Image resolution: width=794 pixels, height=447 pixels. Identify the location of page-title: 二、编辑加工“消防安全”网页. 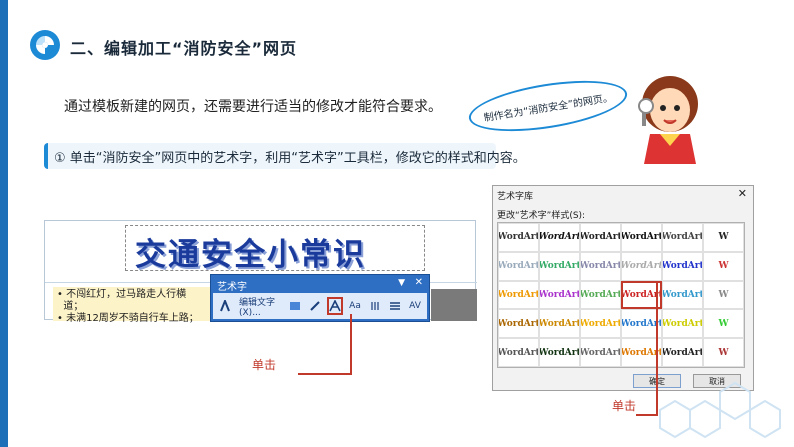
(184, 48).